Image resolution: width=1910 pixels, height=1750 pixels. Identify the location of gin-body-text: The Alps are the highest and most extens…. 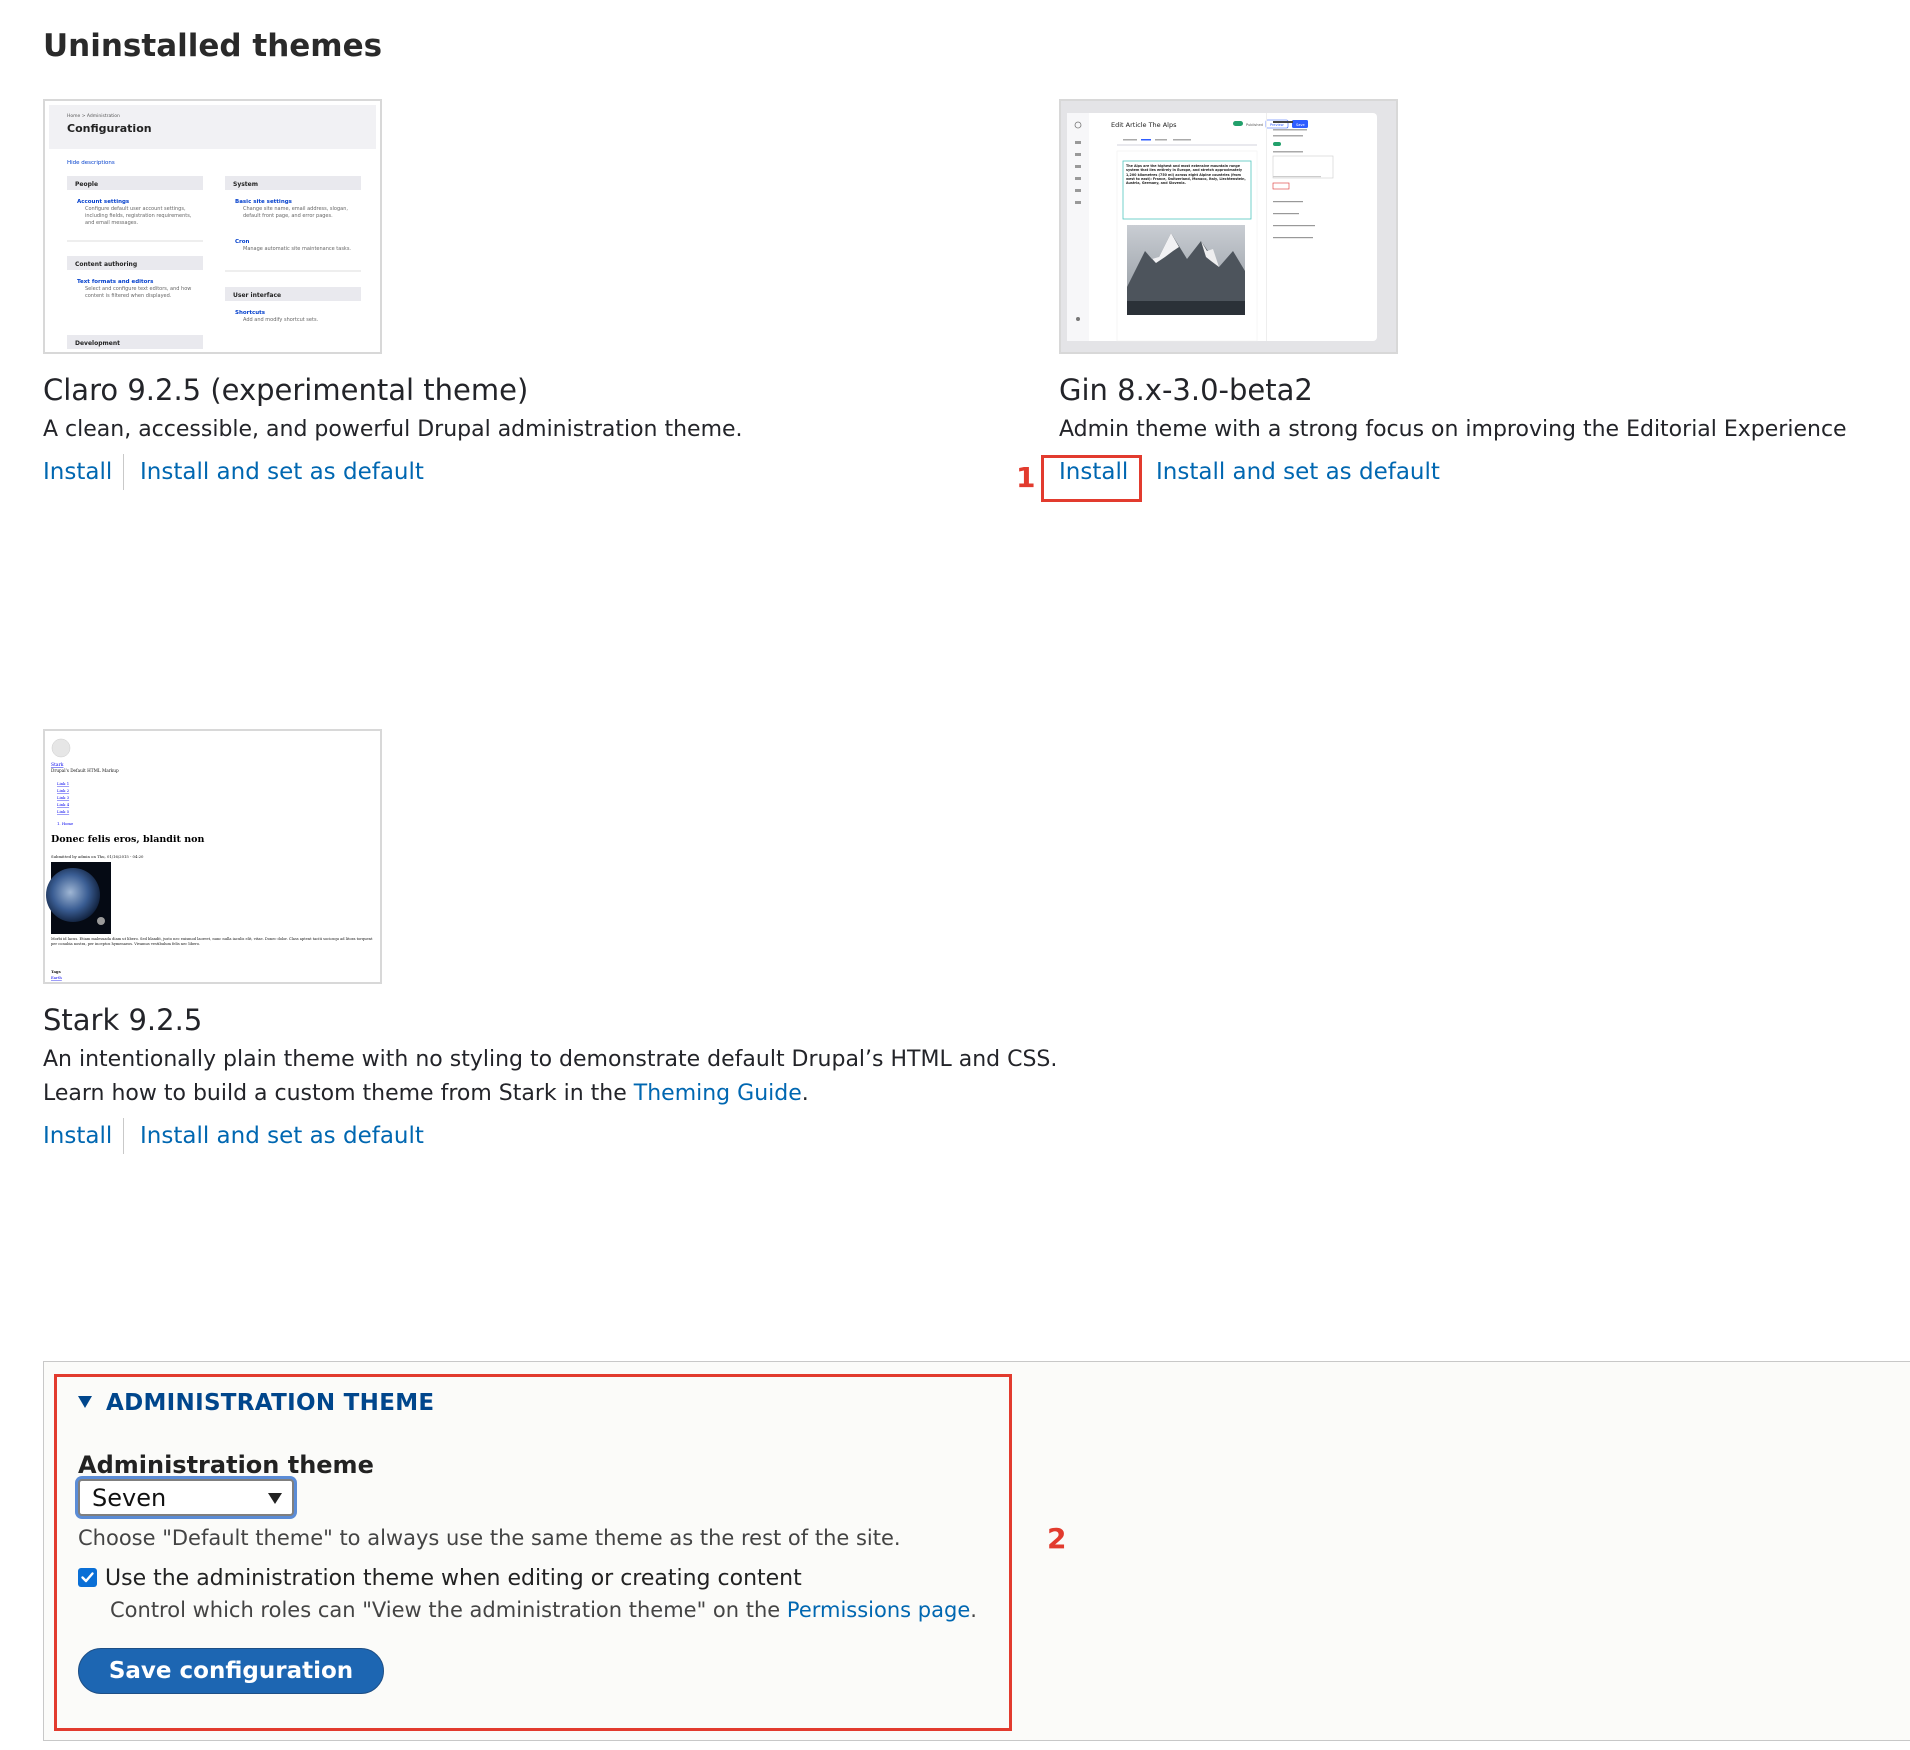
(1186, 175).